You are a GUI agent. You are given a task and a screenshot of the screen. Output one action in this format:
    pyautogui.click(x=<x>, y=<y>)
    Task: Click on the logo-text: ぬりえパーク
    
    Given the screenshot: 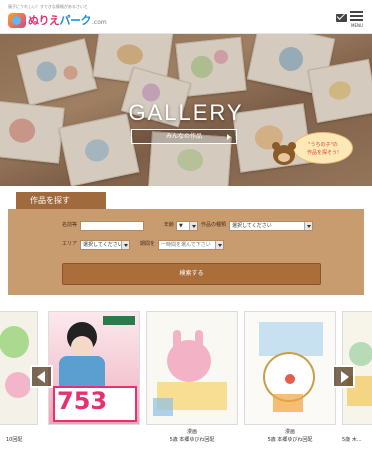 What is the action you would take?
    pyautogui.click(x=59, y=20)
    